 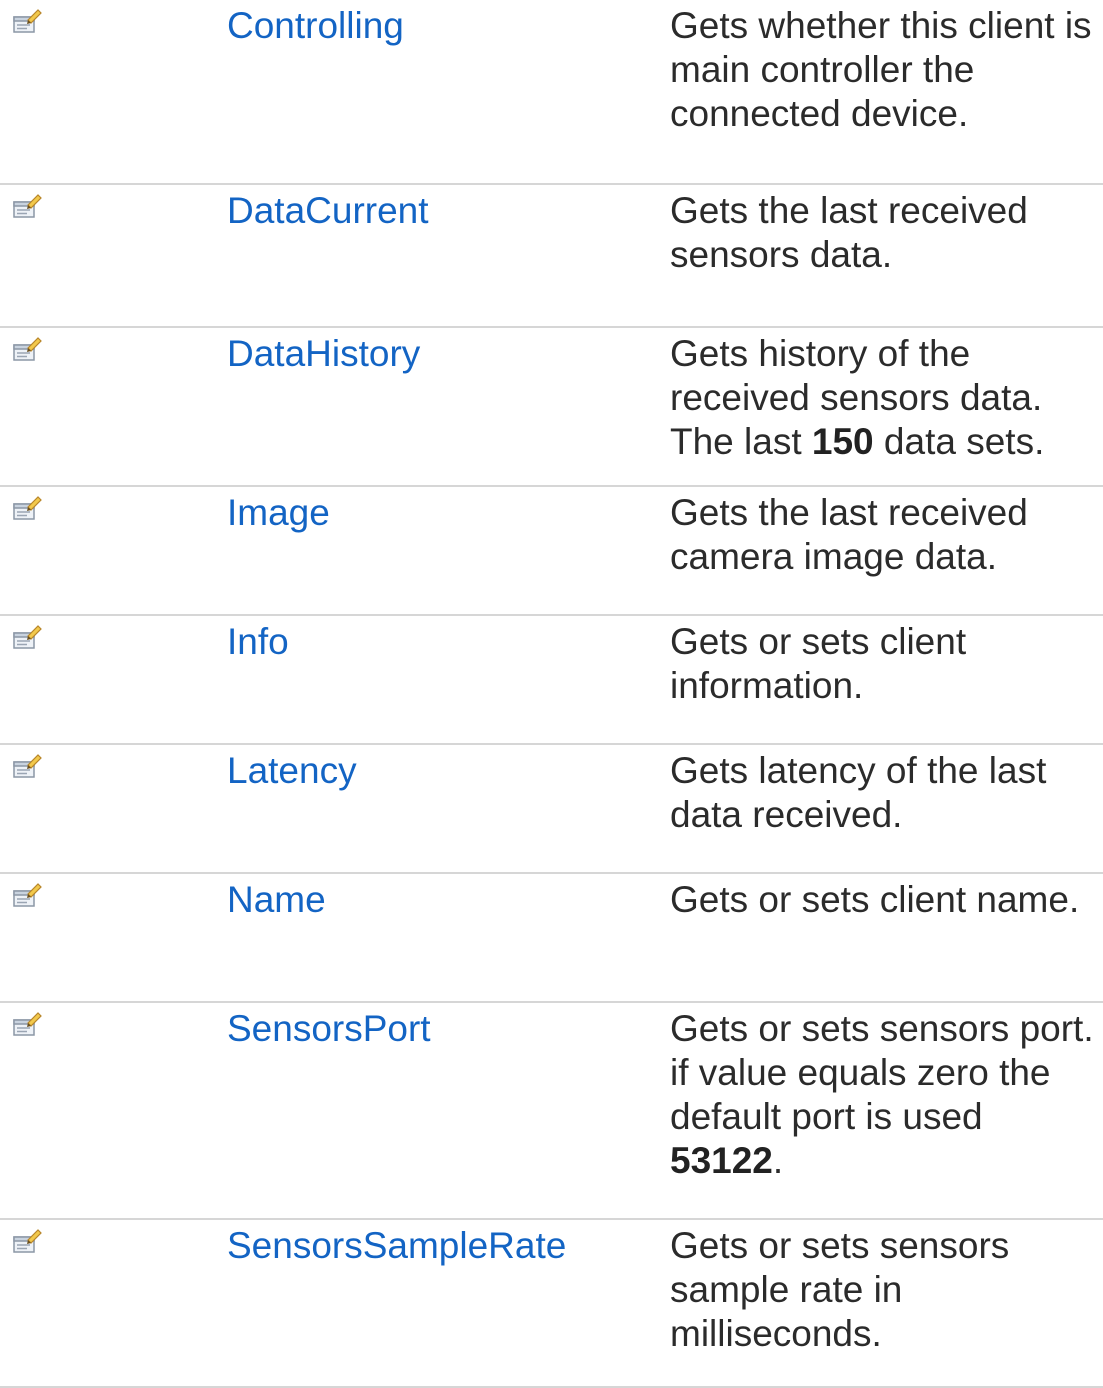 I want to click on description-text: data sets., so click(x=959, y=441).